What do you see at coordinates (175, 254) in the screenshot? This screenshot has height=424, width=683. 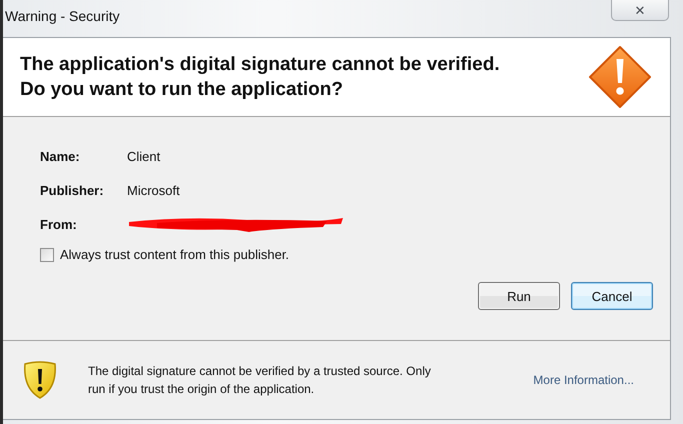 I see `checkbox-label: Always trust content from this publisher.` at bounding box center [175, 254].